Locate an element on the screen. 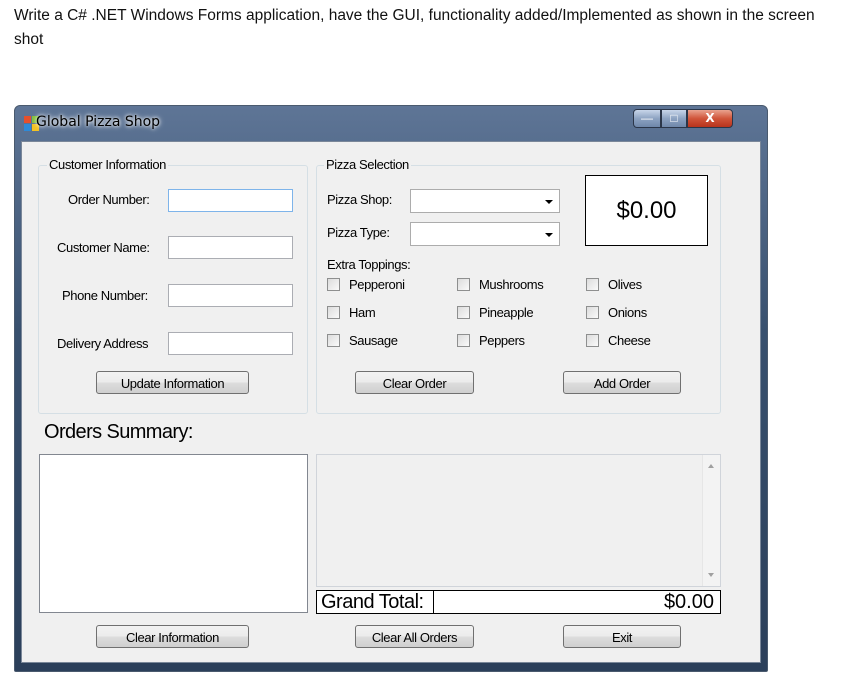 The image size is (844, 689). cheese-label: Cheese is located at coordinates (629, 340).